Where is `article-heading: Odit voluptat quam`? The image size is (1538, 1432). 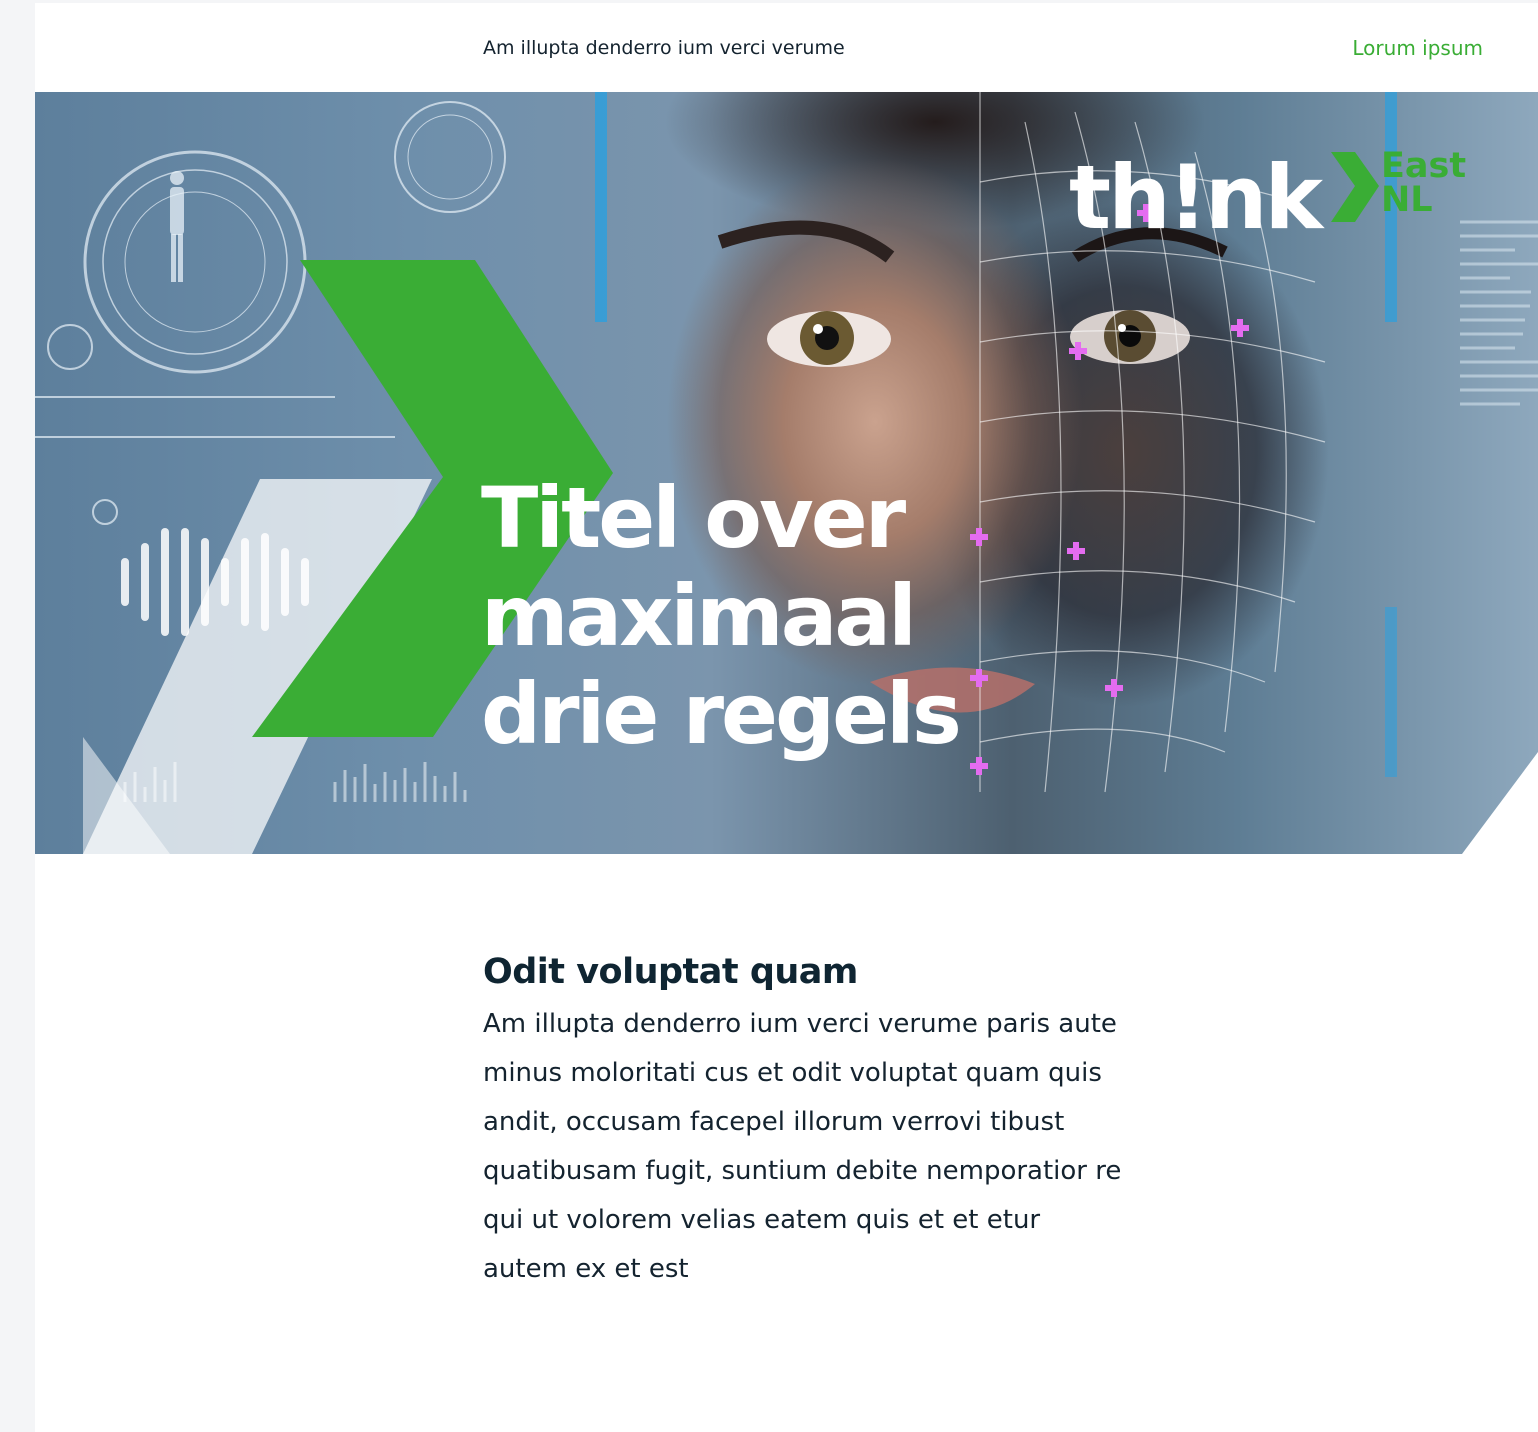 article-heading: Odit voluptat quam is located at coordinates (670, 972).